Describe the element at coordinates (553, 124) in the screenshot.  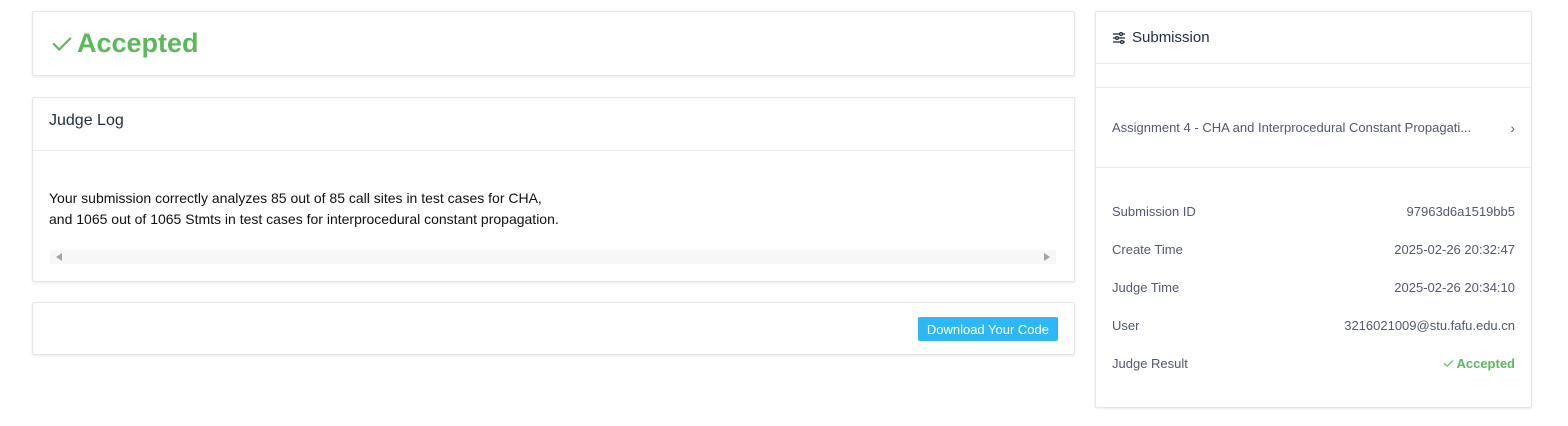
I see `judge-log-title: Judge Log` at that location.